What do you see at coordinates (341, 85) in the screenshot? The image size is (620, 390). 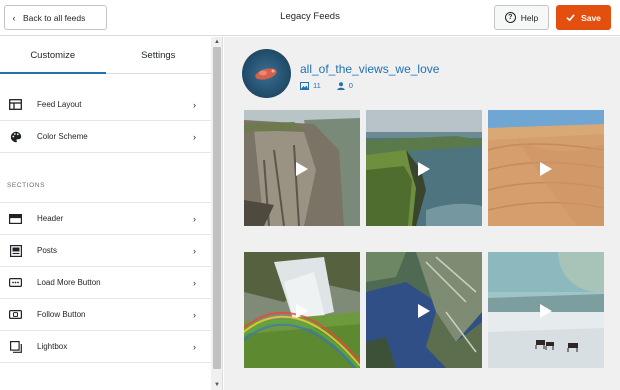 I see `user-icon` at bounding box center [341, 85].